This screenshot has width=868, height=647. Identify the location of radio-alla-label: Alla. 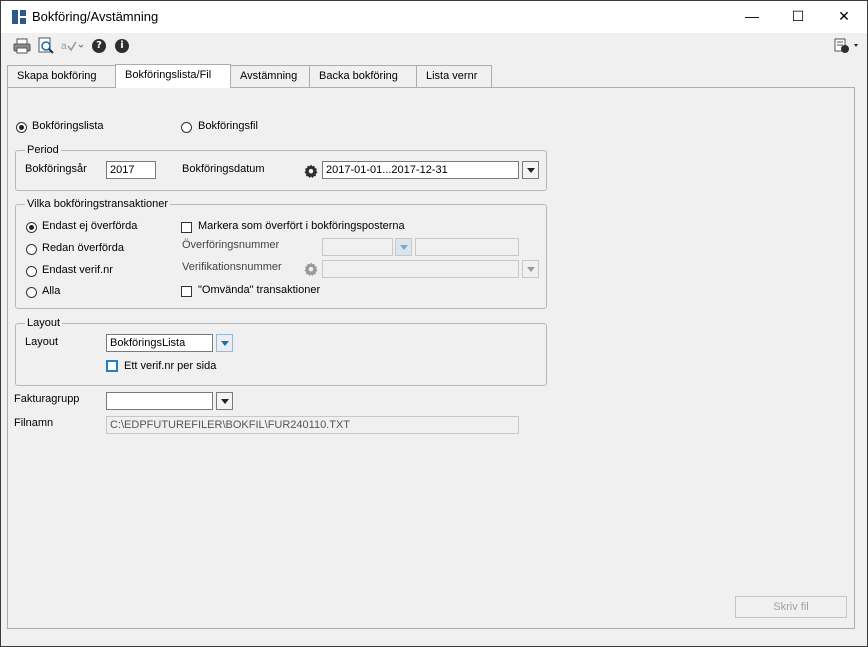
(51, 291).